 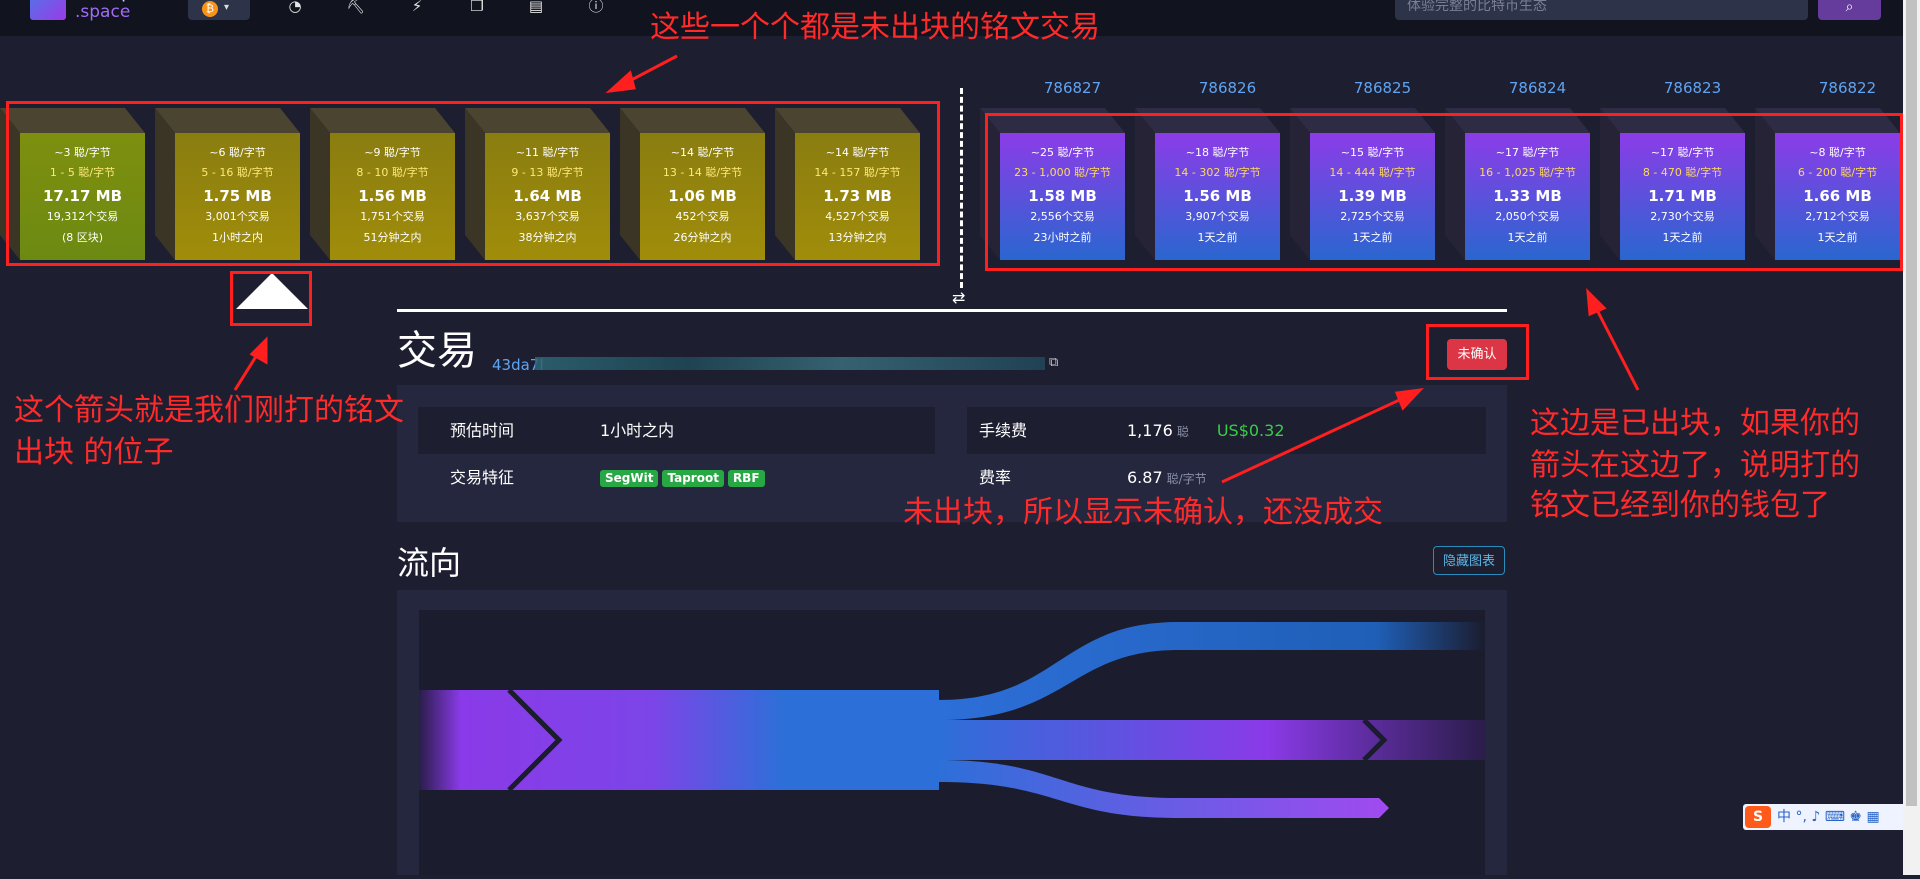 I want to click on annotation-top: 这些一个个都是未出块的铭文交易, so click(x=875, y=27).